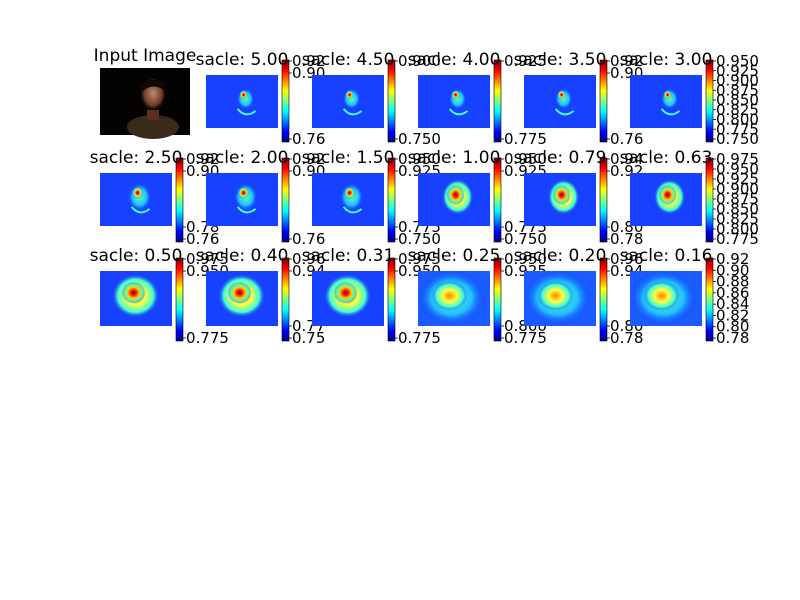 This screenshot has height=600, width=800. I want to click on panel-title: sacle: 0.16, so click(666, 256).